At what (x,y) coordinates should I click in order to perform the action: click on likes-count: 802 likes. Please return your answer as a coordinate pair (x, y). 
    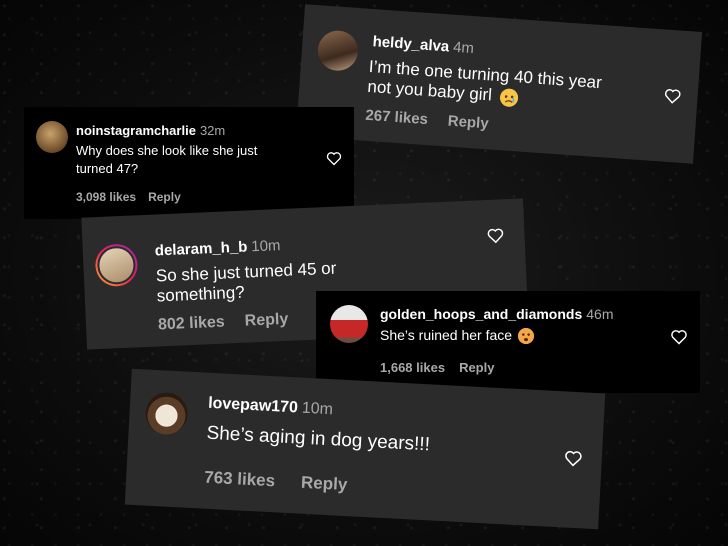
    Looking at the image, I should click on (191, 324).